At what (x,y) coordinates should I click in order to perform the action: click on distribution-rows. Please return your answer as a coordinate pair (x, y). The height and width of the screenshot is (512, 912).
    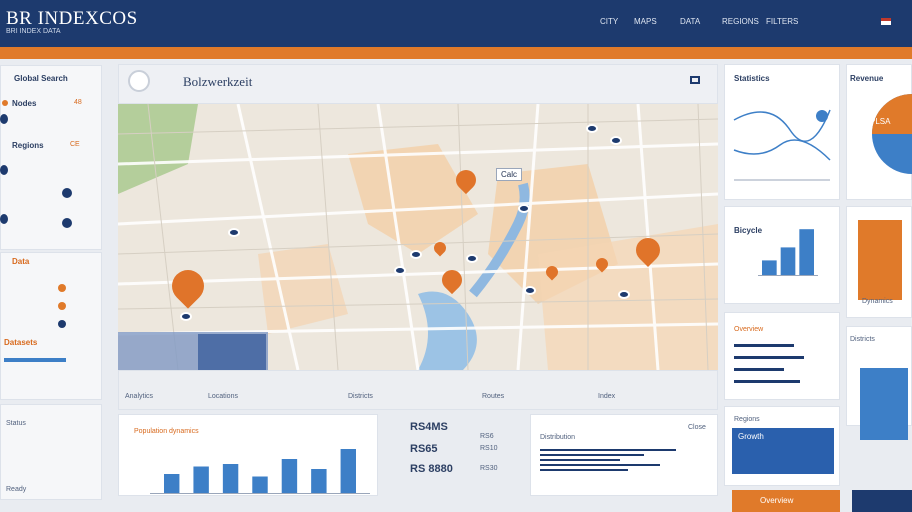
    Looking at the image, I should click on (620, 460).